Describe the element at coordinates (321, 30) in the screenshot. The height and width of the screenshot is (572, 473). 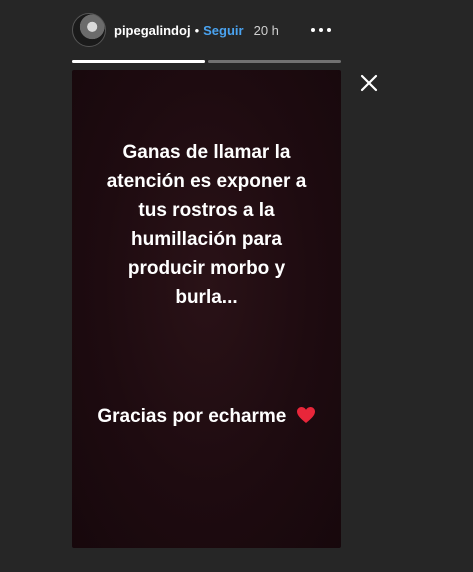
I see `more-options-icon` at that location.